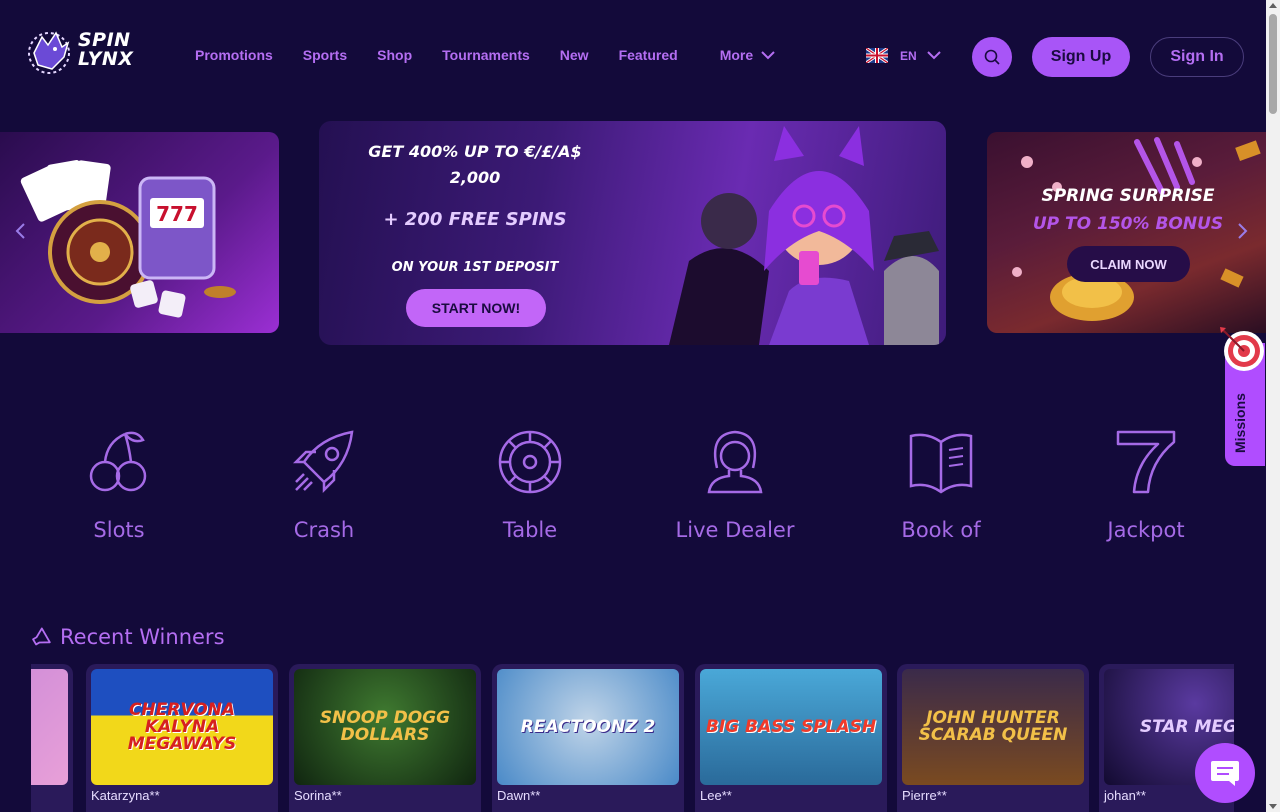  Describe the element at coordinates (118, 461) in the screenshot. I see `cherries-icon` at that location.